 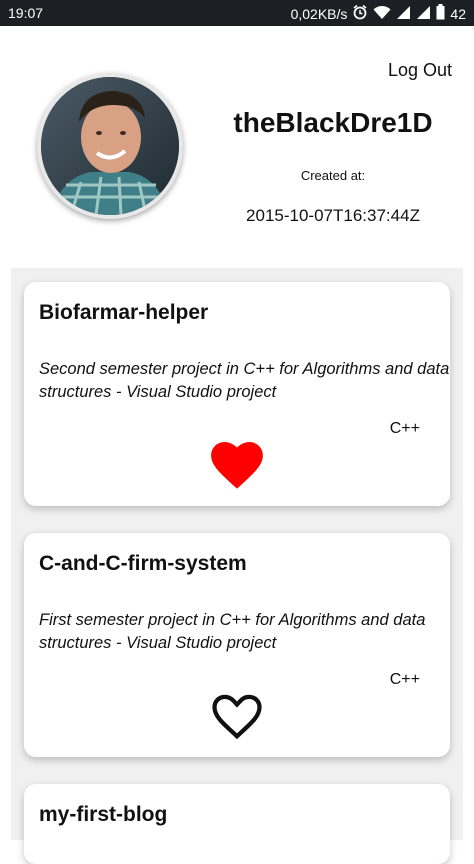 What do you see at coordinates (237, 13) in the screenshot?
I see `status-bar: 19:07 0,02KB/s 42` at bounding box center [237, 13].